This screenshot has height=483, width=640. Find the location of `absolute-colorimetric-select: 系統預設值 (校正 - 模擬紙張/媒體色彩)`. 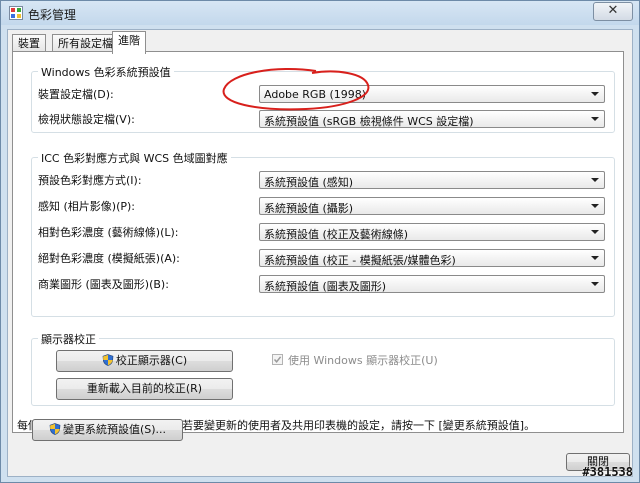

absolute-colorimetric-select: 系統預設值 (校正 - 模擬紙張/媒體色彩) is located at coordinates (432, 258).